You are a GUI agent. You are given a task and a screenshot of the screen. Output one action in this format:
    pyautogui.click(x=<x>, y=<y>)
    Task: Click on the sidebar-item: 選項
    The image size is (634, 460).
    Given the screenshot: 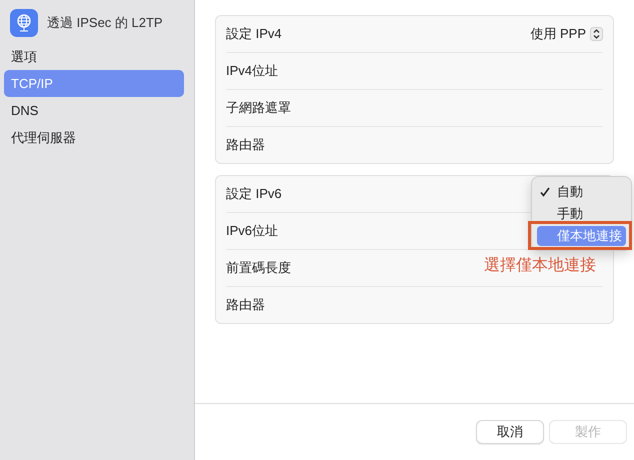 What is the action you would take?
    pyautogui.click(x=94, y=56)
    